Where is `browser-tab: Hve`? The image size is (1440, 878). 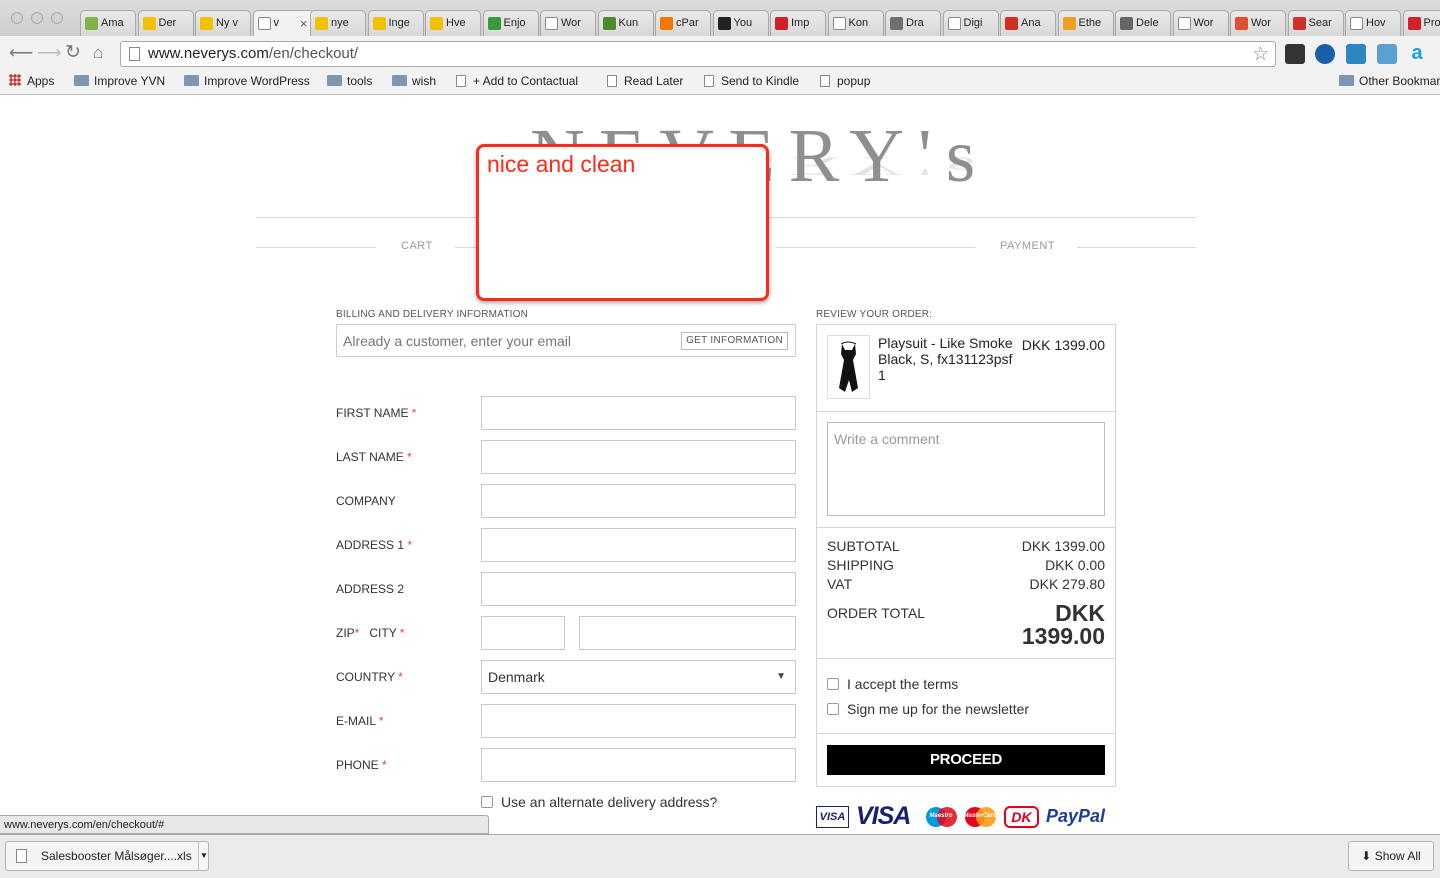 browser-tab: Hve is located at coordinates (453, 23).